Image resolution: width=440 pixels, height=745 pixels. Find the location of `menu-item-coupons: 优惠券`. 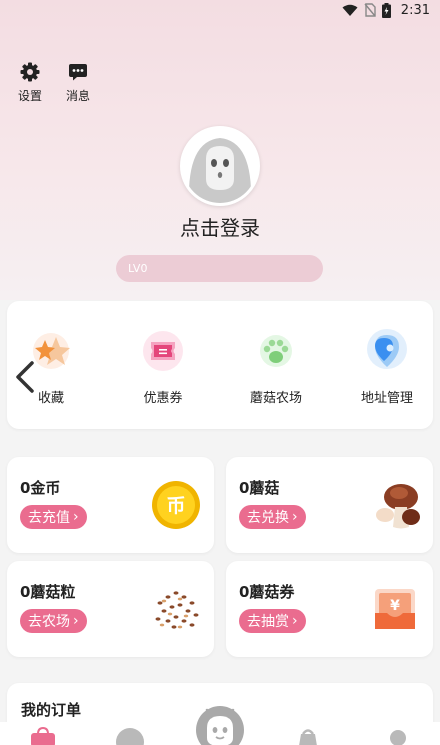

menu-item-coupons: 优惠券 is located at coordinates (163, 367).